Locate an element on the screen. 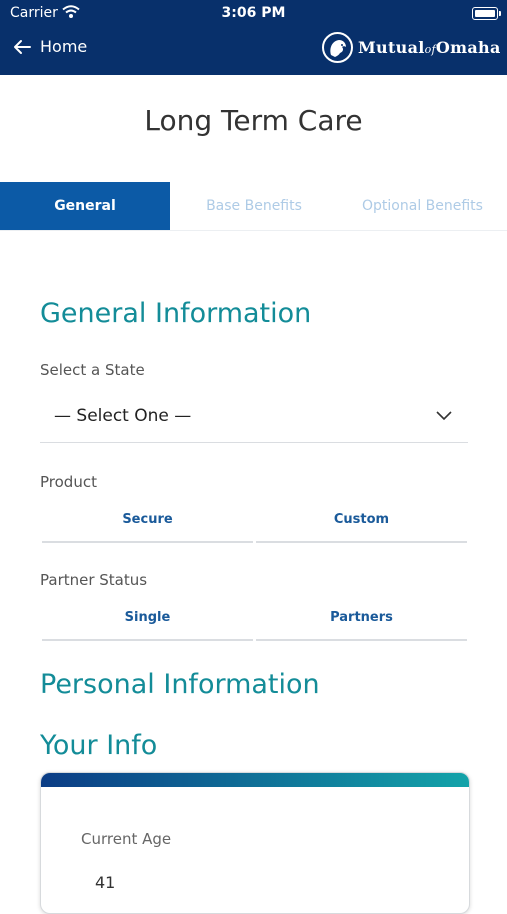 The width and height of the screenshot is (507, 914). tab-optional-benefits: Optional Benefits is located at coordinates (422, 206).